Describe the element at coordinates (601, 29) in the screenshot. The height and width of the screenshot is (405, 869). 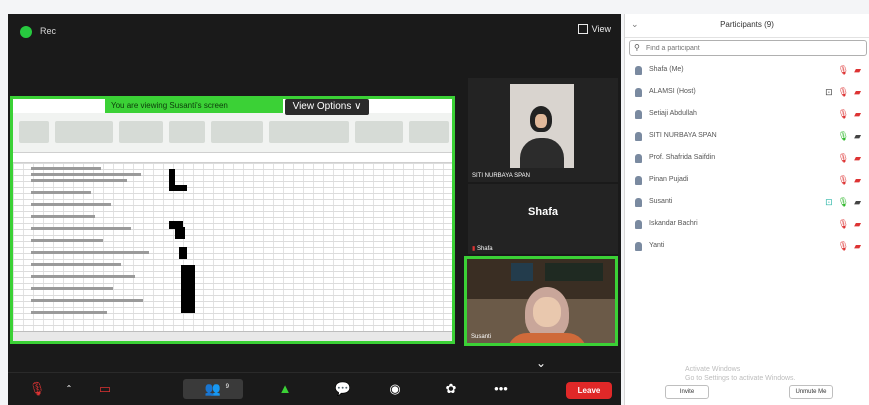
I see `view-label: View` at that location.